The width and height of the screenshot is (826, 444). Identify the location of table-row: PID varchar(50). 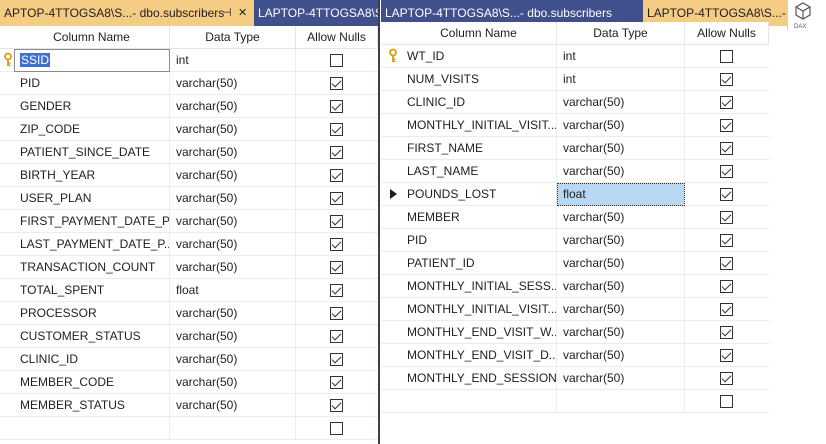
(575, 240).